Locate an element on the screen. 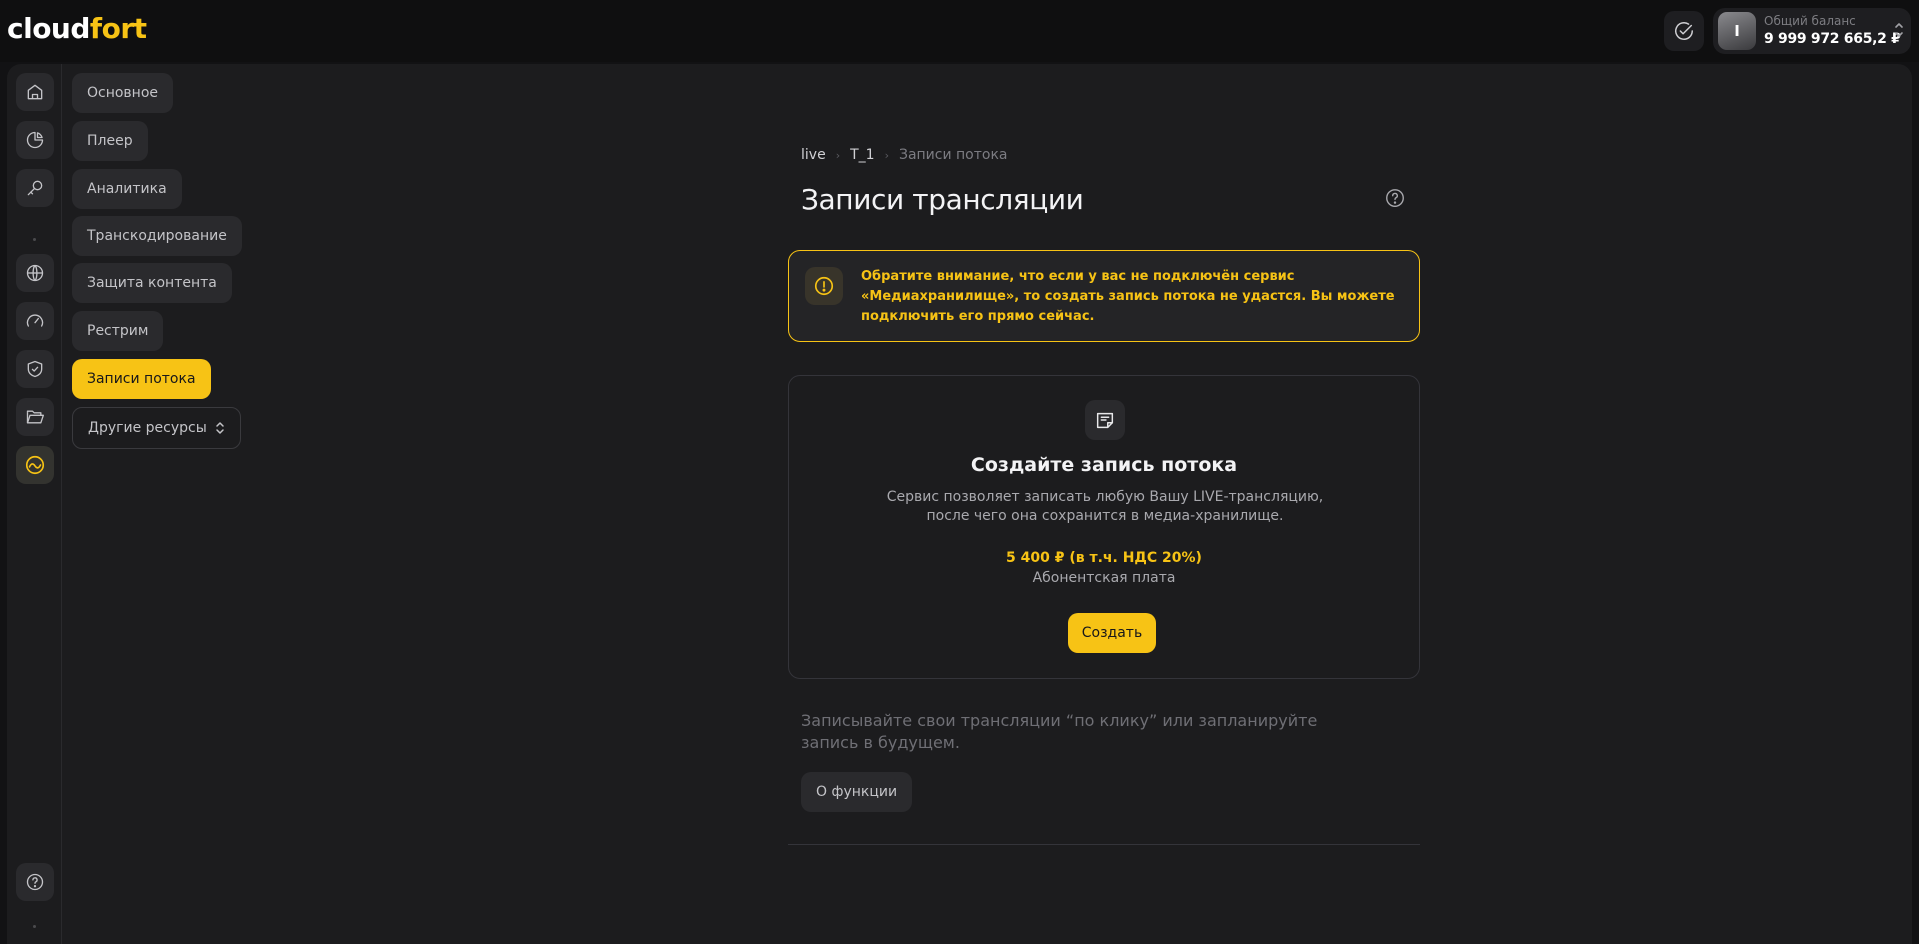 This screenshot has height=944, width=1919. balance-value: 9 999 972 665,2 ₽ is located at coordinates (1832, 39).